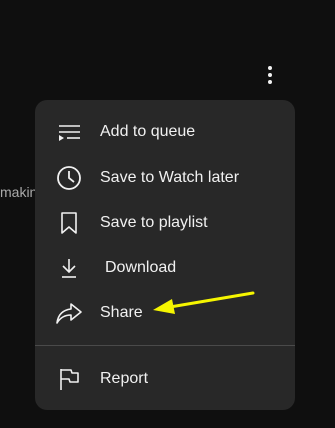 This screenshot has height=428, width=335. I want to click on menu-item-share: Share, so click(165, 313).